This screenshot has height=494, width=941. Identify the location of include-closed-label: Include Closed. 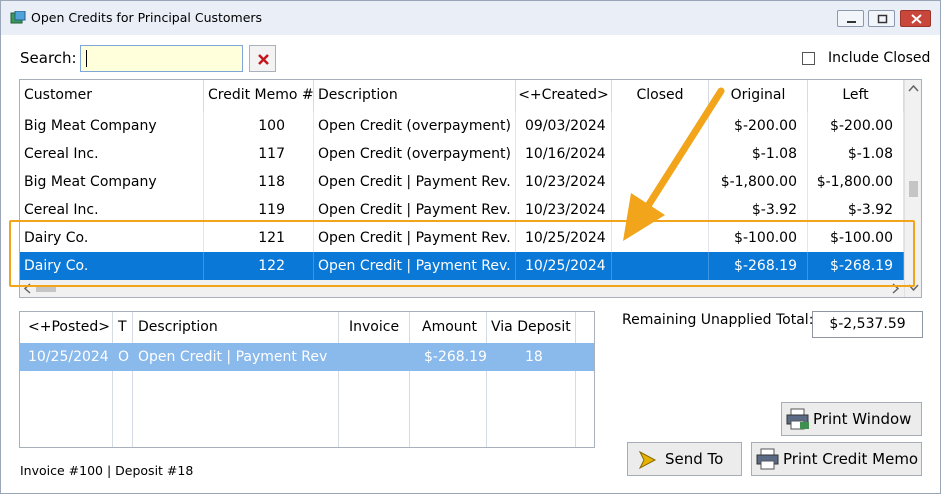
(879, 58).